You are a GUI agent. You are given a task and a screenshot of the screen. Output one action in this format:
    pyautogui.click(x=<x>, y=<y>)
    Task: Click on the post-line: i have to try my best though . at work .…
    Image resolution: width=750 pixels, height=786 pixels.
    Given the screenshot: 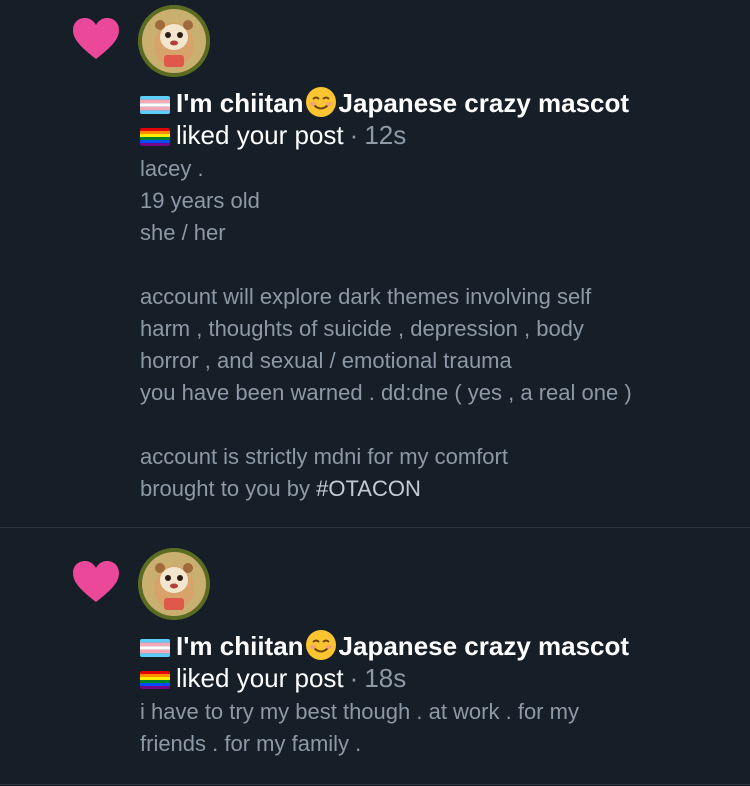 What is the action you would take?
    pyautogui.click(x=359, y=711)
    